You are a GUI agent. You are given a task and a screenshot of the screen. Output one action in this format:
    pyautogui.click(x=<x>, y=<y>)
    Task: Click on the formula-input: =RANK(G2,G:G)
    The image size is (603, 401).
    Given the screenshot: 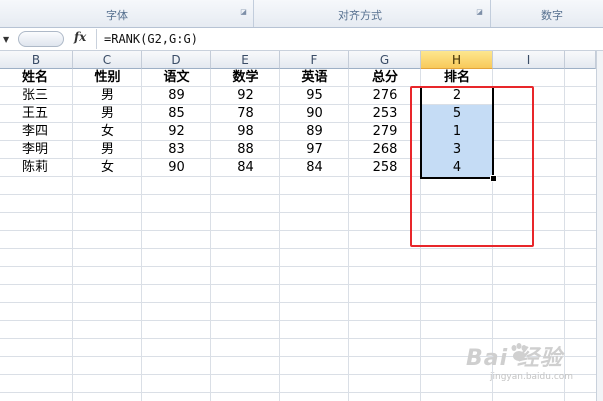 What is the action you would take?
    pyautogui.click(x=151, y=39)
    